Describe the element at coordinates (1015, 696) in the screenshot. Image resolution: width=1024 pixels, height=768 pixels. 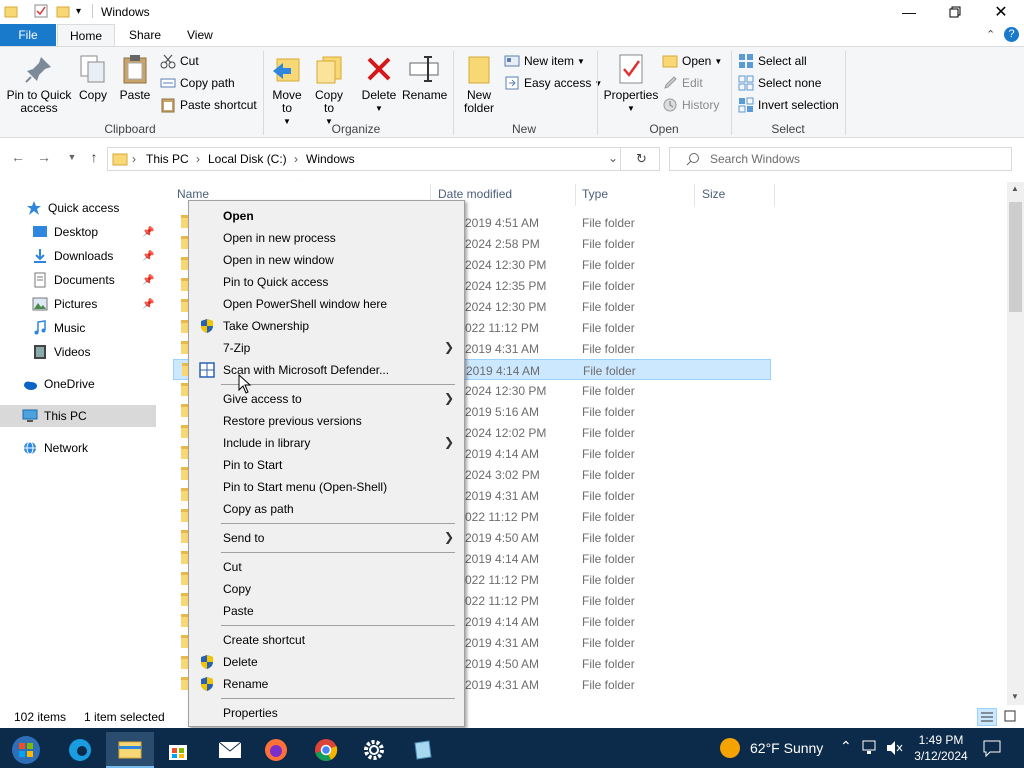
I see `scroll-down-arrow-icon: ▼` at that location.